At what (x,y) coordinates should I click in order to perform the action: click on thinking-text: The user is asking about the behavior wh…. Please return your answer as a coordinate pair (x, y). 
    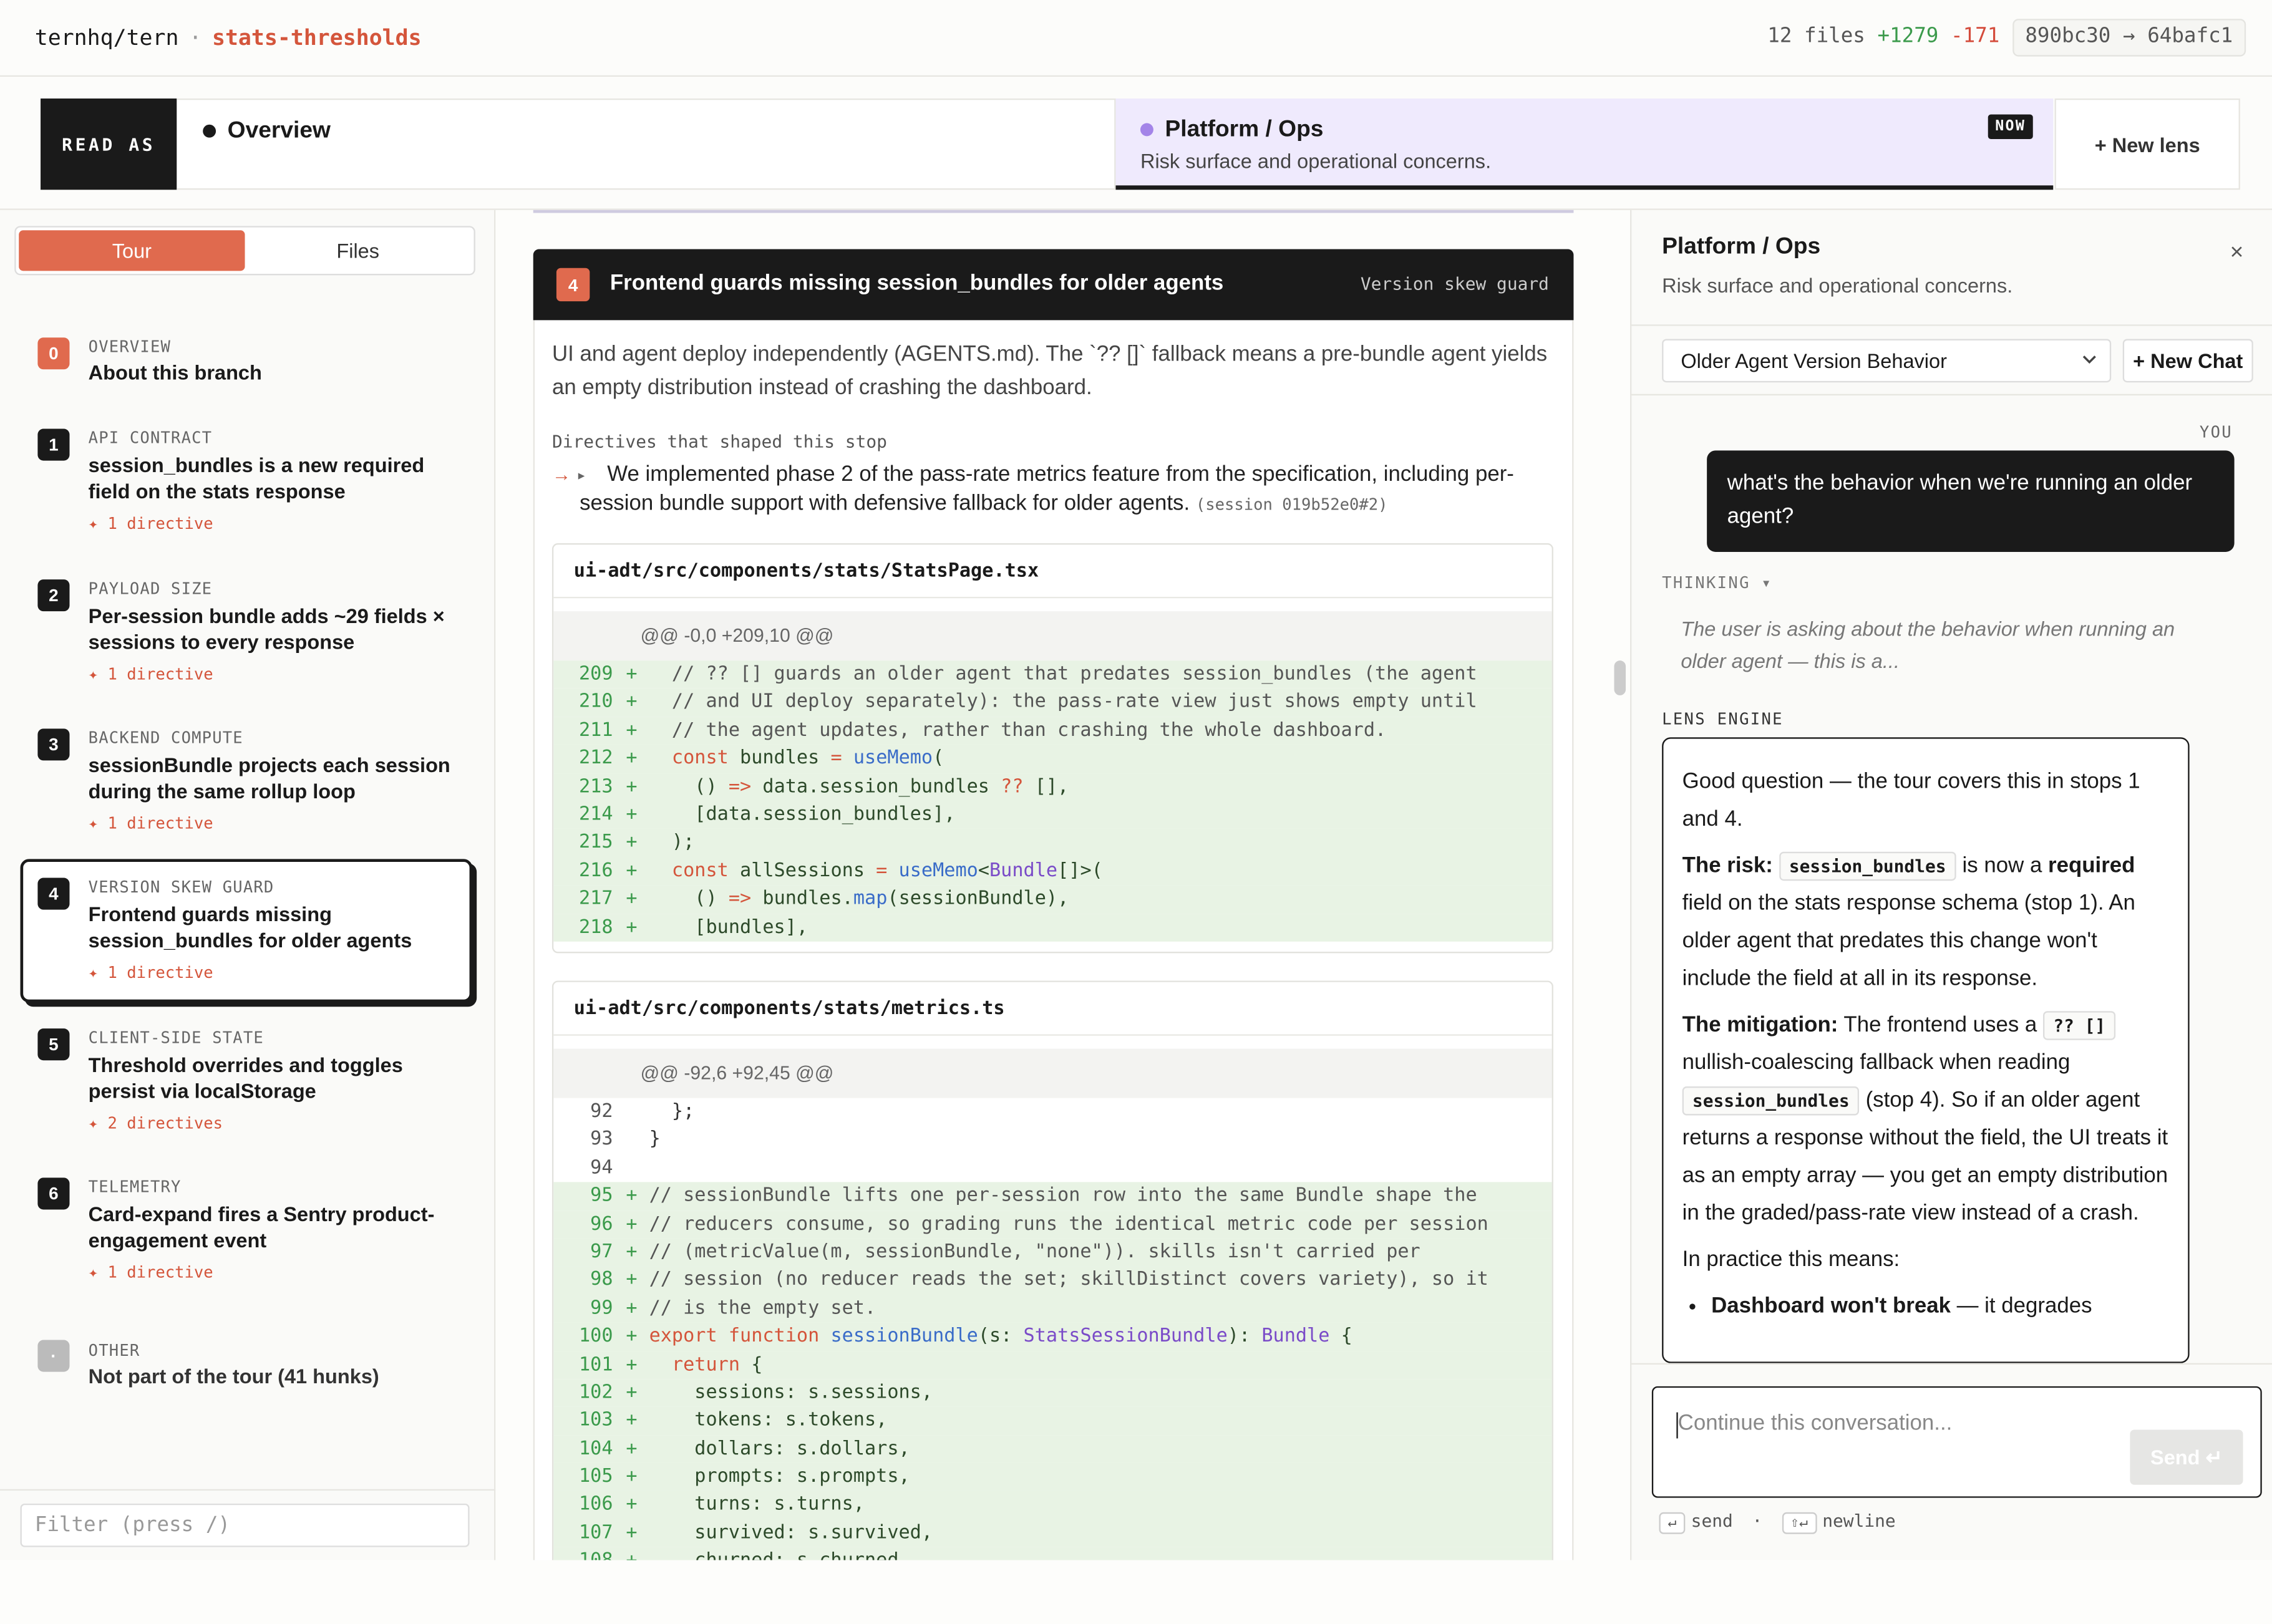
    Looking at the image, I should click on (1928, 644).